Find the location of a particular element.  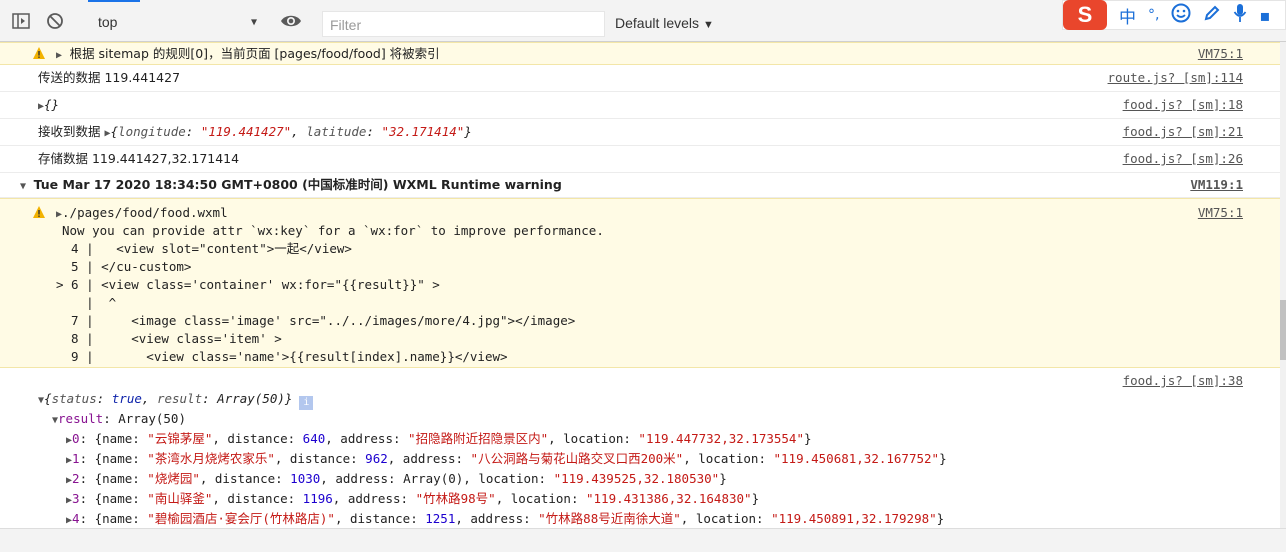

message-label: 接收到数据 is located at coordinates (71, 131).